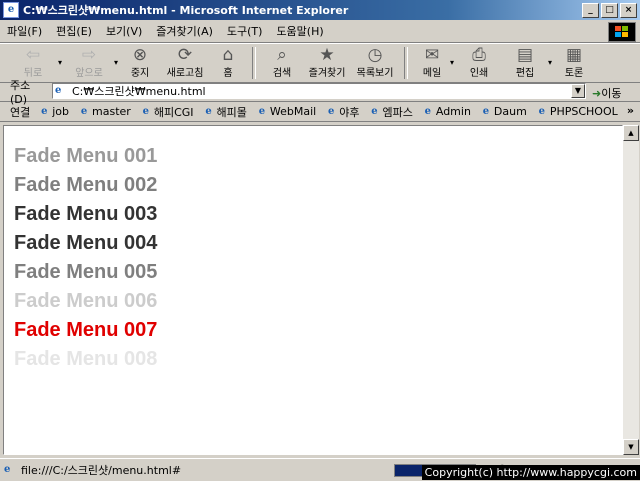 Image resolution: width=640 pixels, height=481 pixels. Describe the element at coordinates (139, 91) in the screenshot. I see `address-value: C:₩스크린샷₩menu.html` at that location.